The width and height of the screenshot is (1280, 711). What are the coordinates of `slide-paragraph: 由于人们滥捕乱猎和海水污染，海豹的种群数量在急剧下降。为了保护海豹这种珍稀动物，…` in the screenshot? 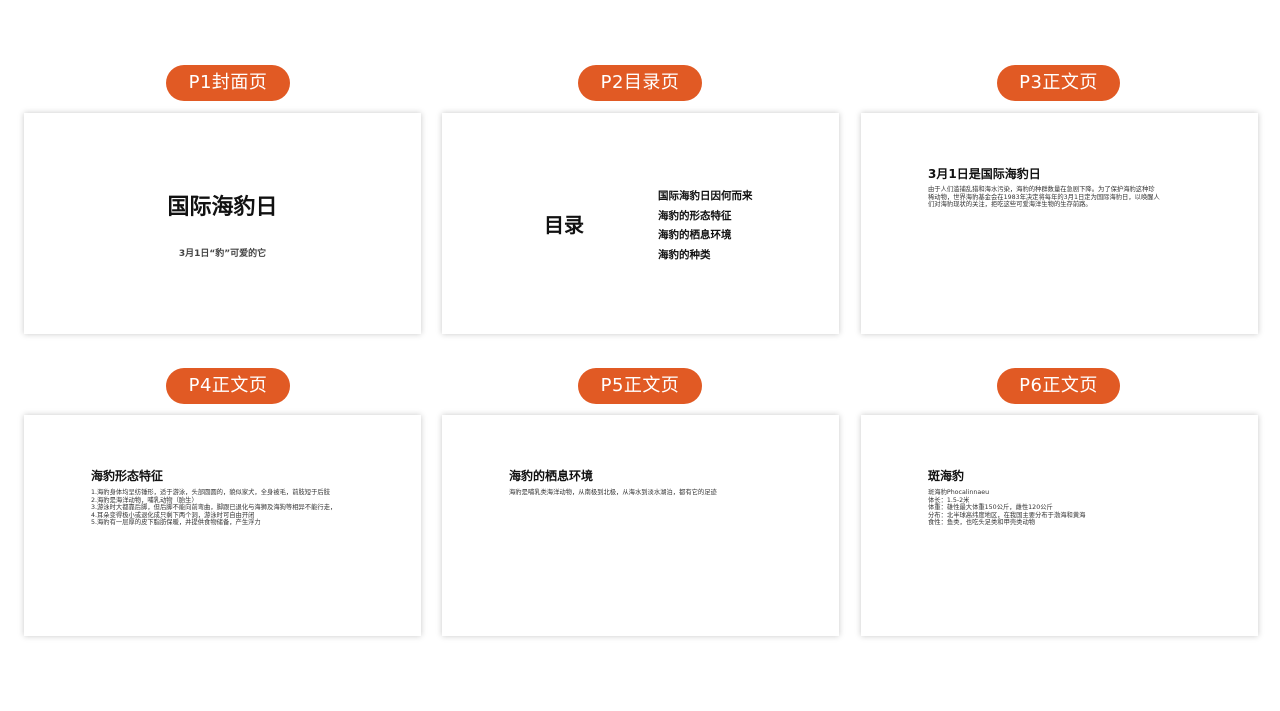 It's located at (1044, 197).